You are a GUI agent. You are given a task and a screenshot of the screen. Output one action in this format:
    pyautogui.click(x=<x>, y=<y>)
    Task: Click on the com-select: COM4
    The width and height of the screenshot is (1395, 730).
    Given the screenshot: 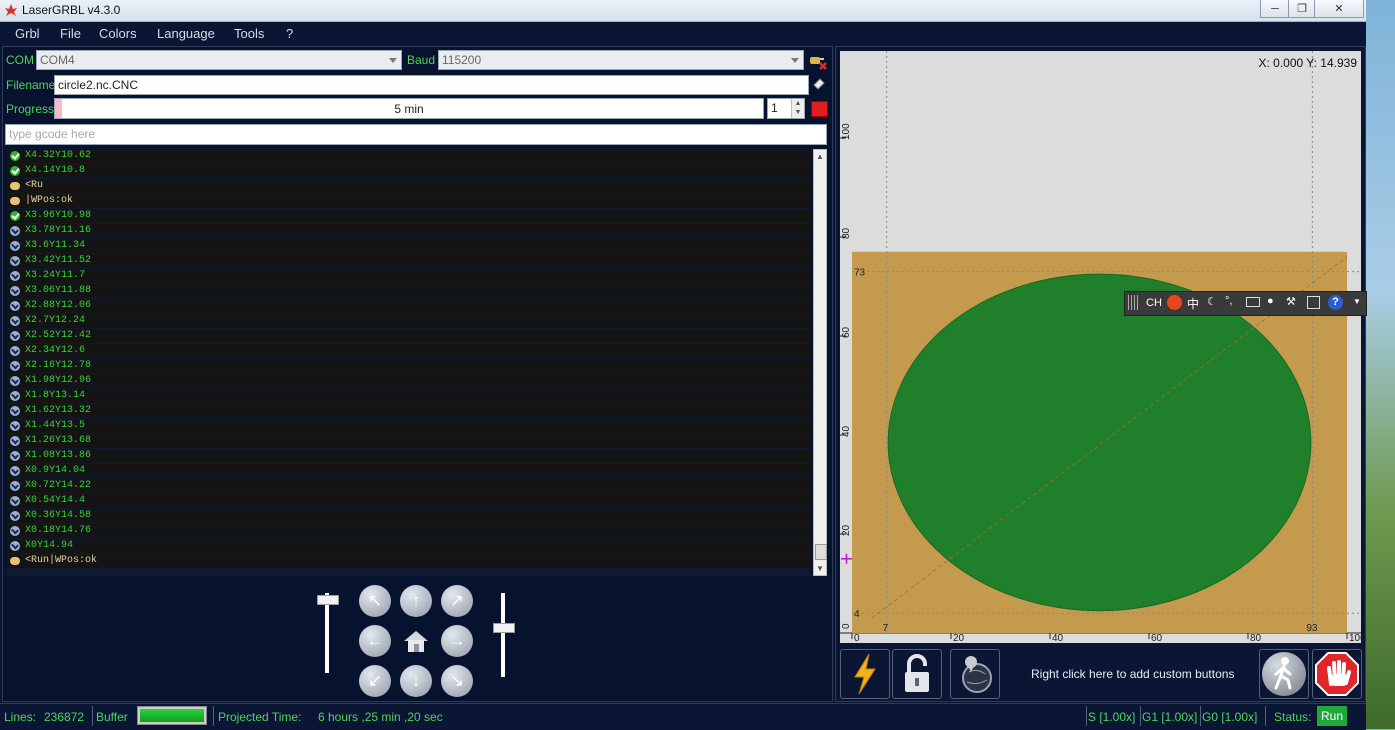 What is the action you would take?
    pyautogui.click(x=219, y=60)
    